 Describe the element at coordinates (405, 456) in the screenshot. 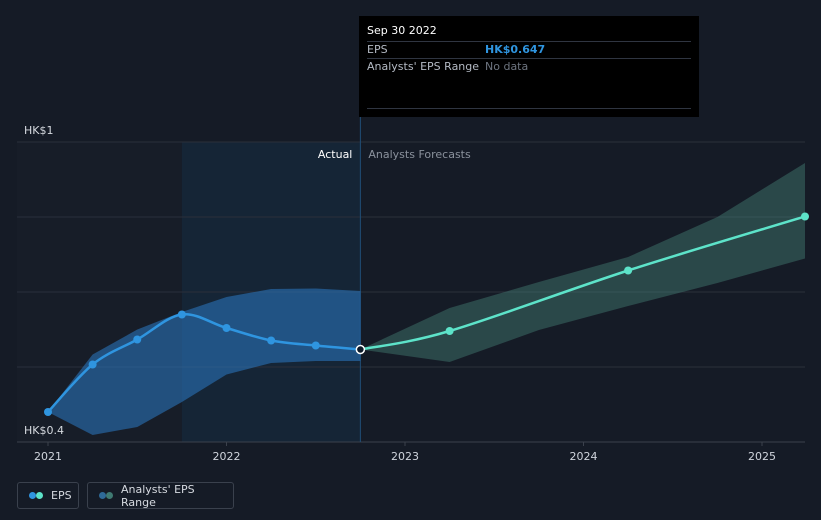

I see `x-tick-label: 2023` at that location.